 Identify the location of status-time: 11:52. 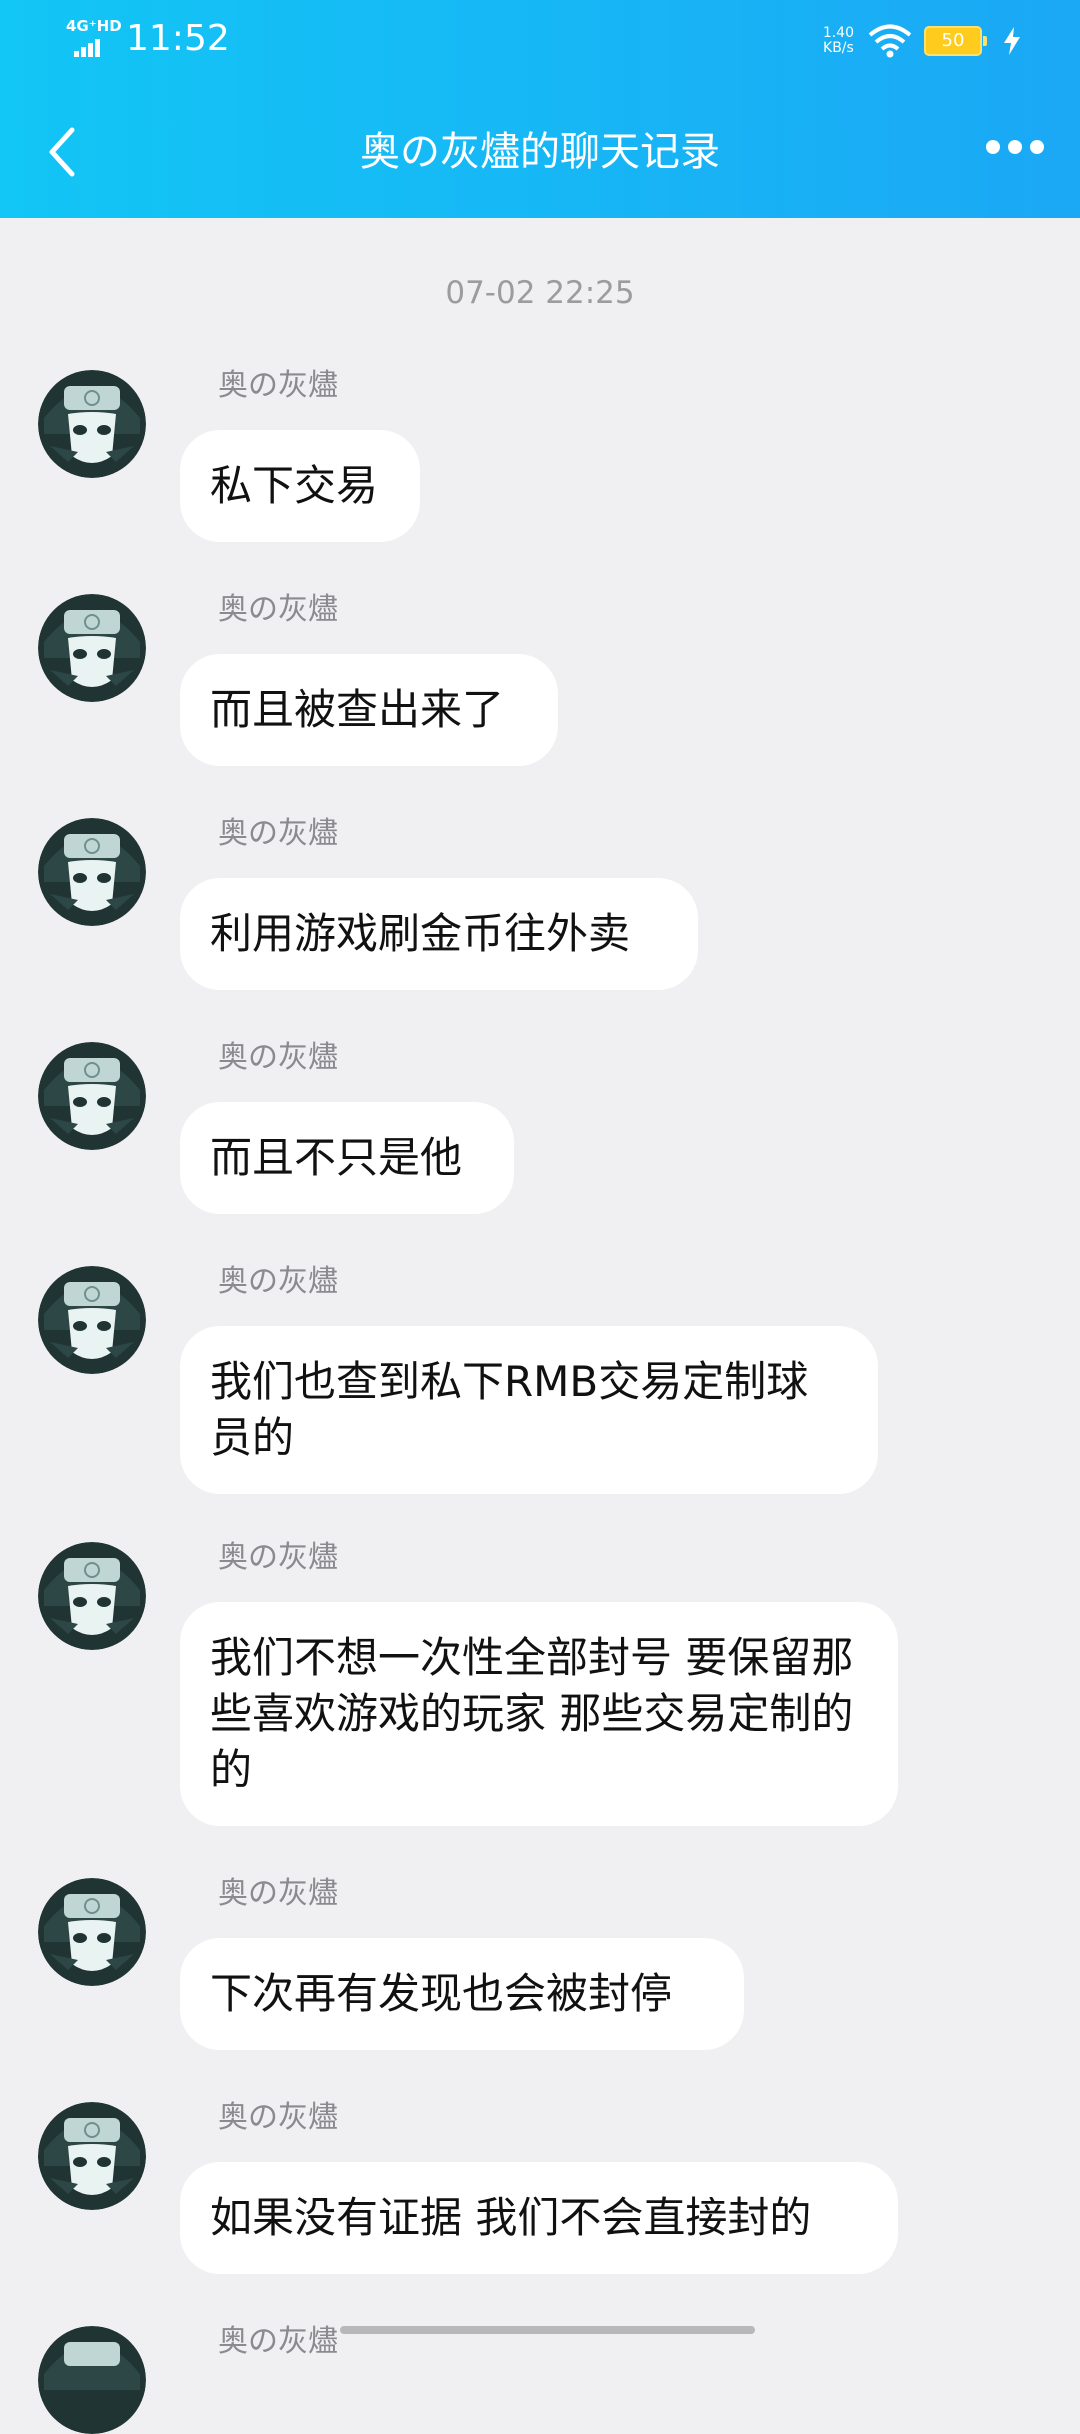
(178, 38).